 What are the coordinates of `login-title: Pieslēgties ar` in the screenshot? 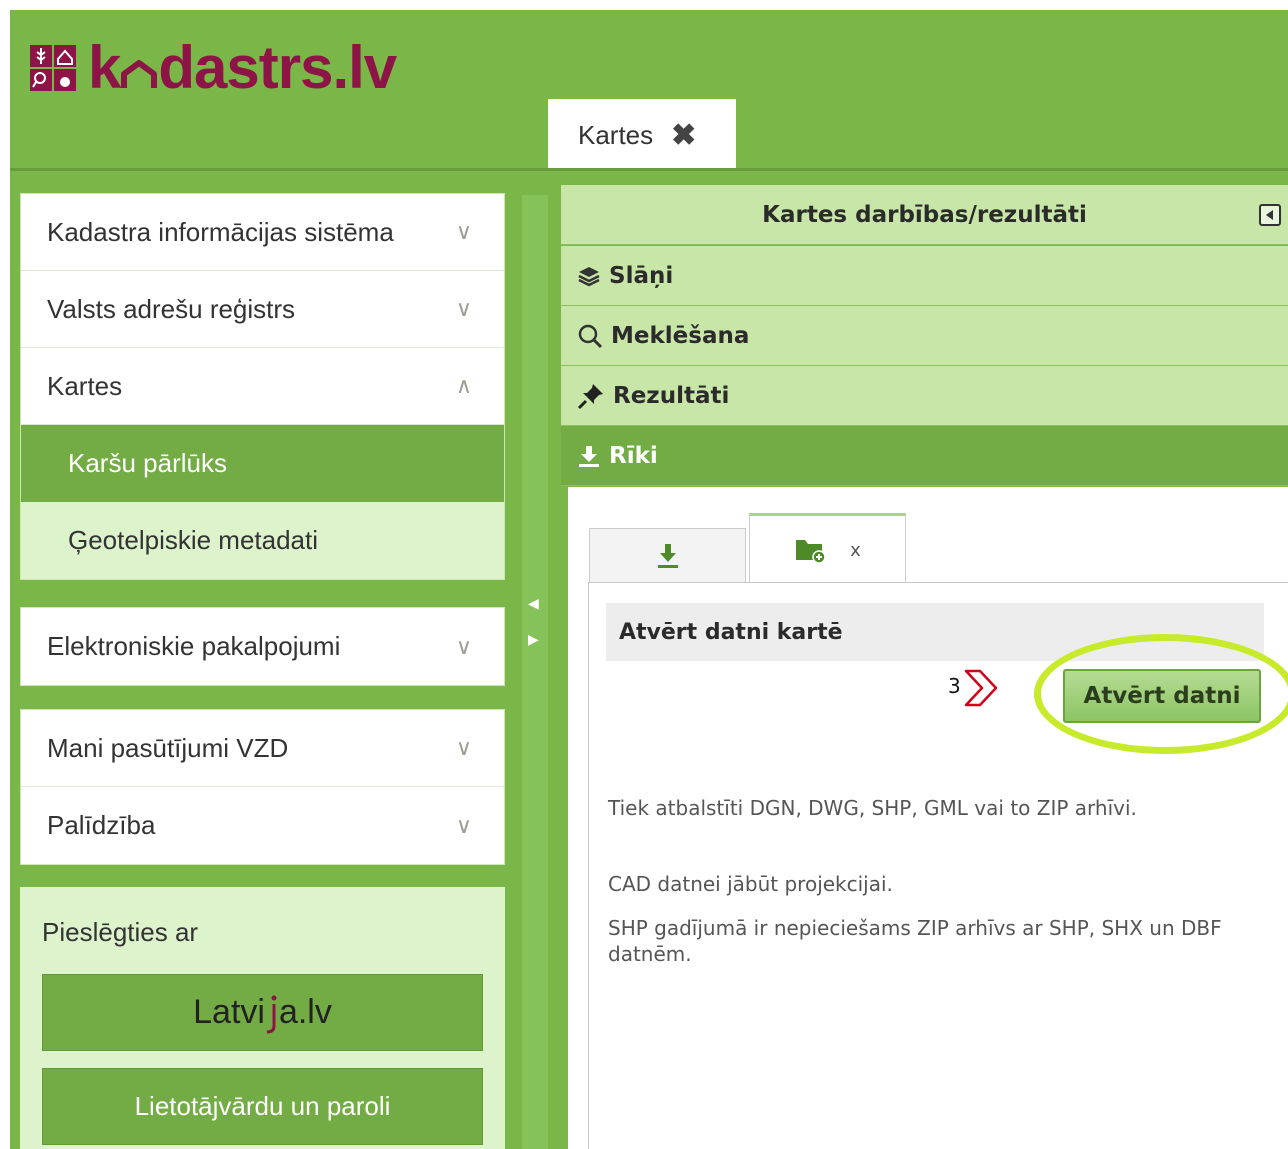 It's located at (120, 932).